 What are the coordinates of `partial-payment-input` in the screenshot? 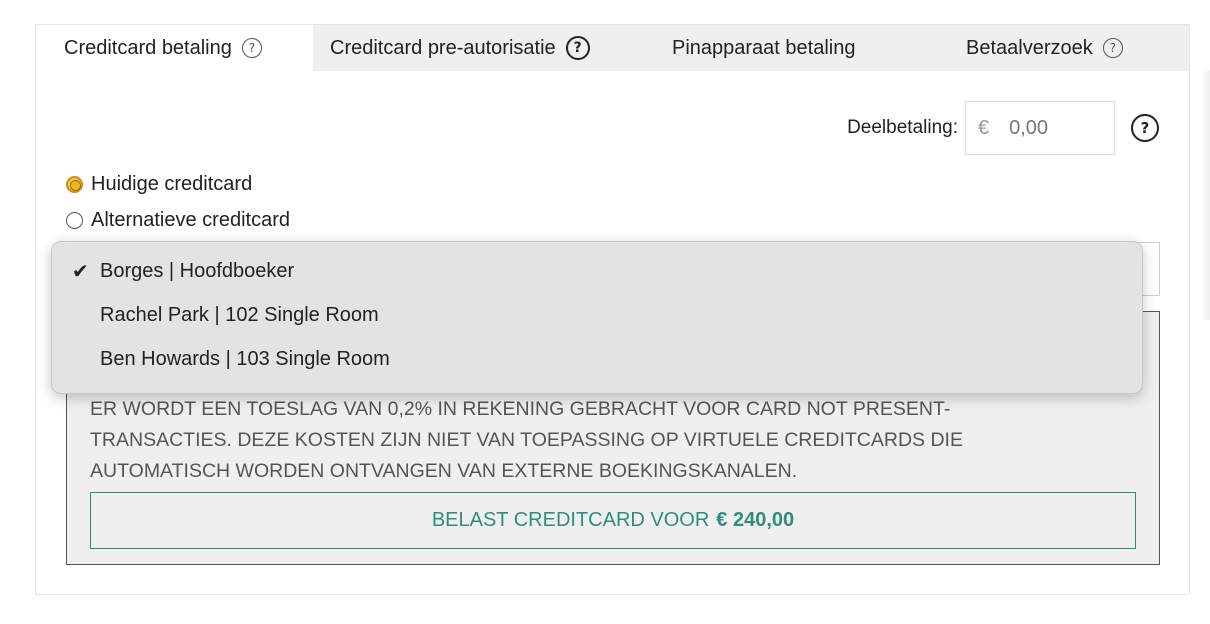 It's located at (1047, 128).